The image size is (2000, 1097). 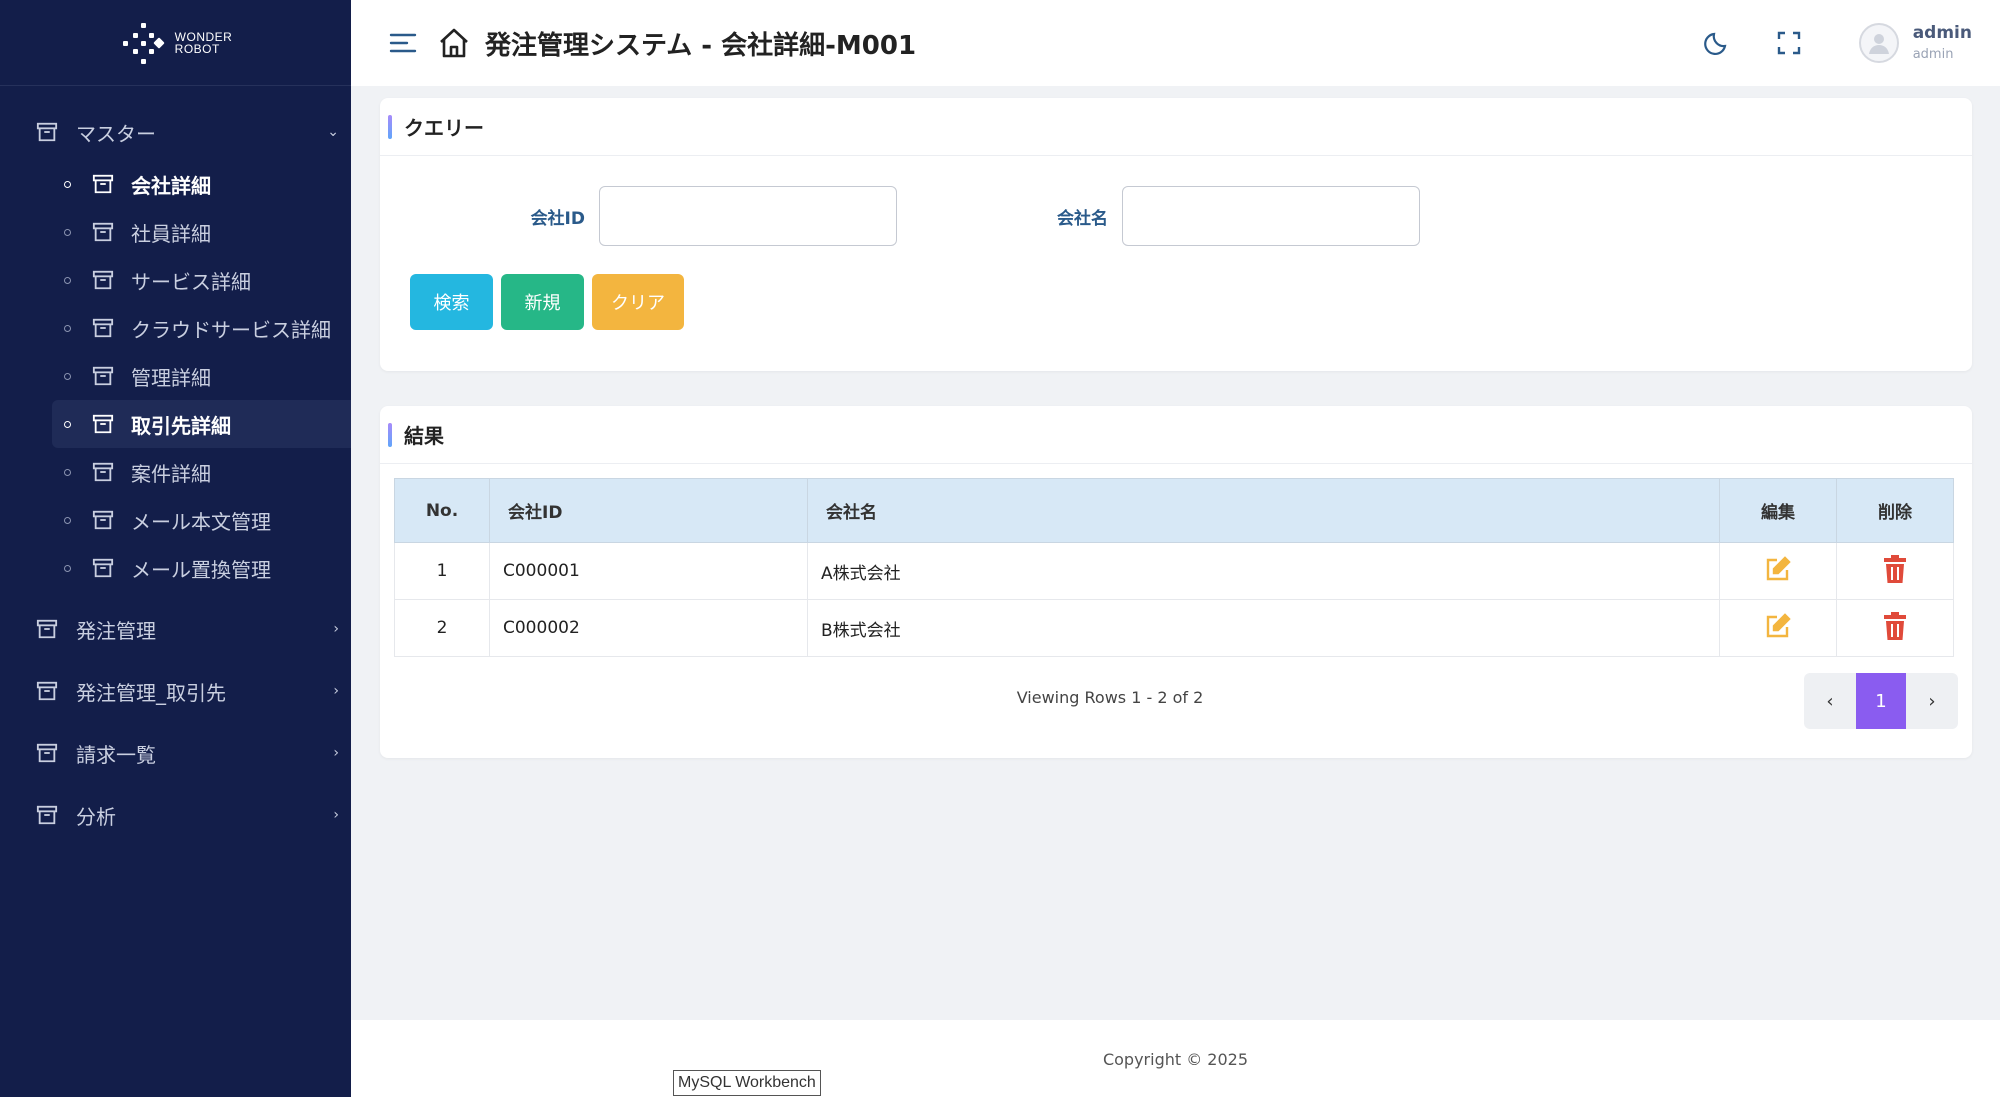 I want to click on company-id-row: 会社ID, so click(x=638, y=216).